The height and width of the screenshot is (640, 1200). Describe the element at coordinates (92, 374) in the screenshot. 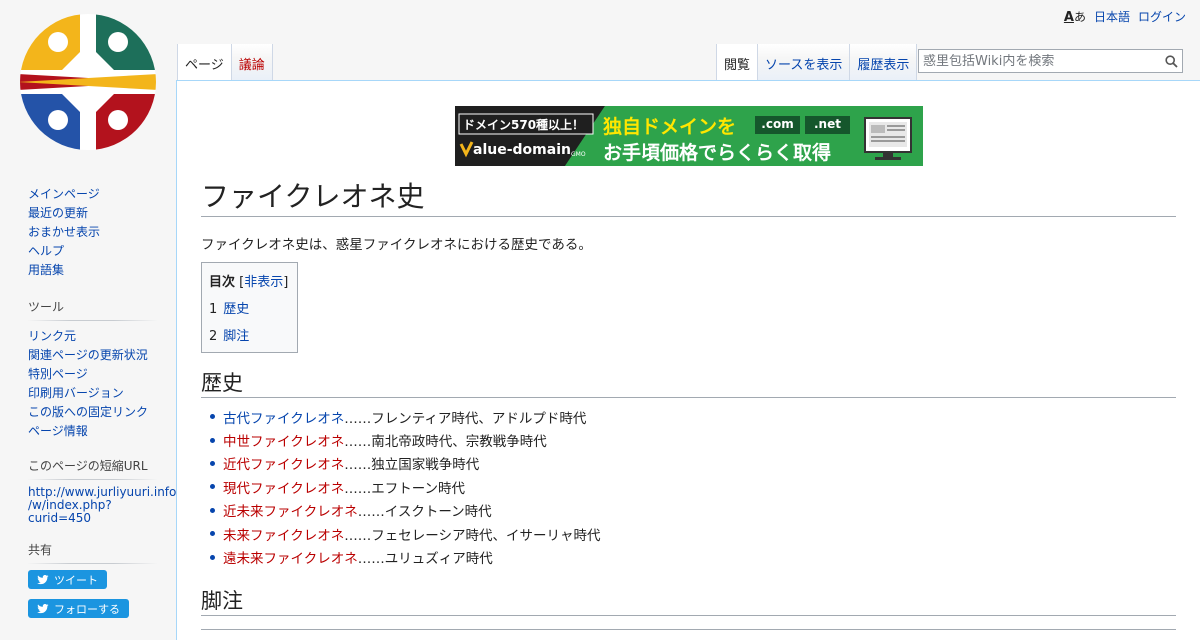

I see `sidebar-item-special-pages: 特別ページ` at that location.